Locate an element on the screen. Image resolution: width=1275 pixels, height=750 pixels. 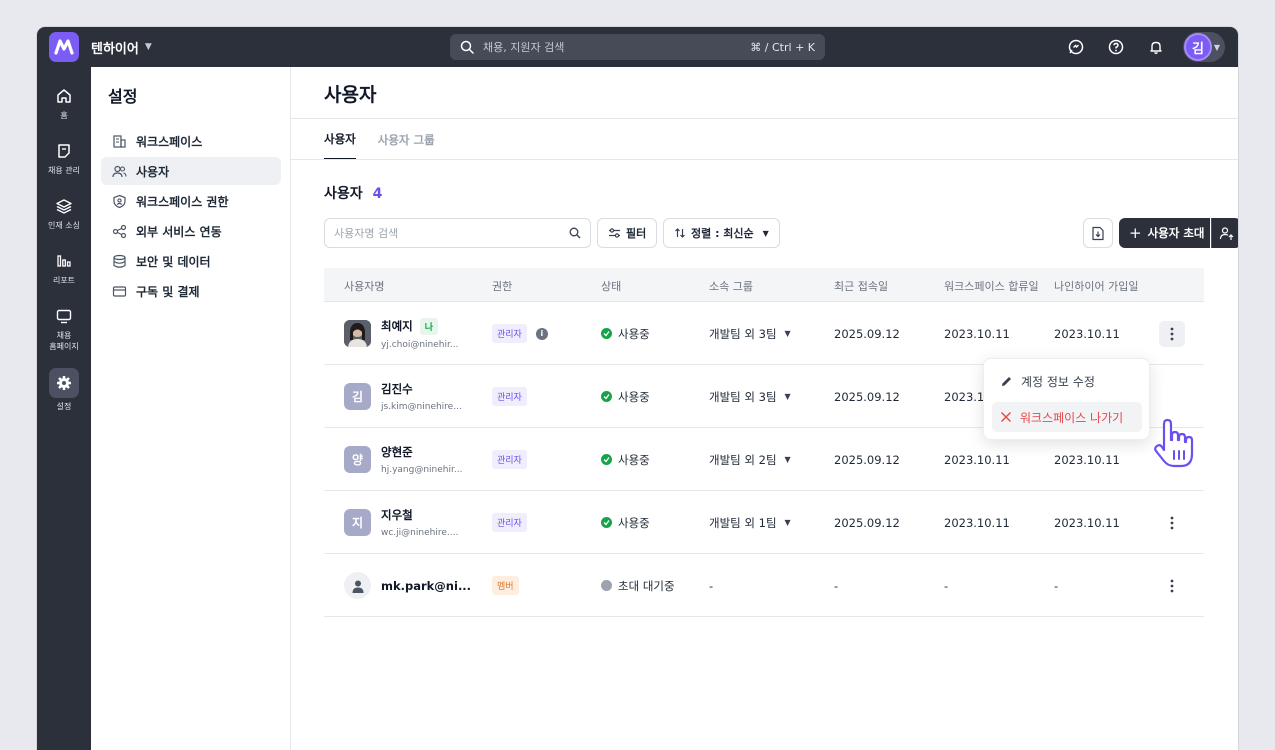
tab-users: 사용자 is located at coordinates (340, 139).